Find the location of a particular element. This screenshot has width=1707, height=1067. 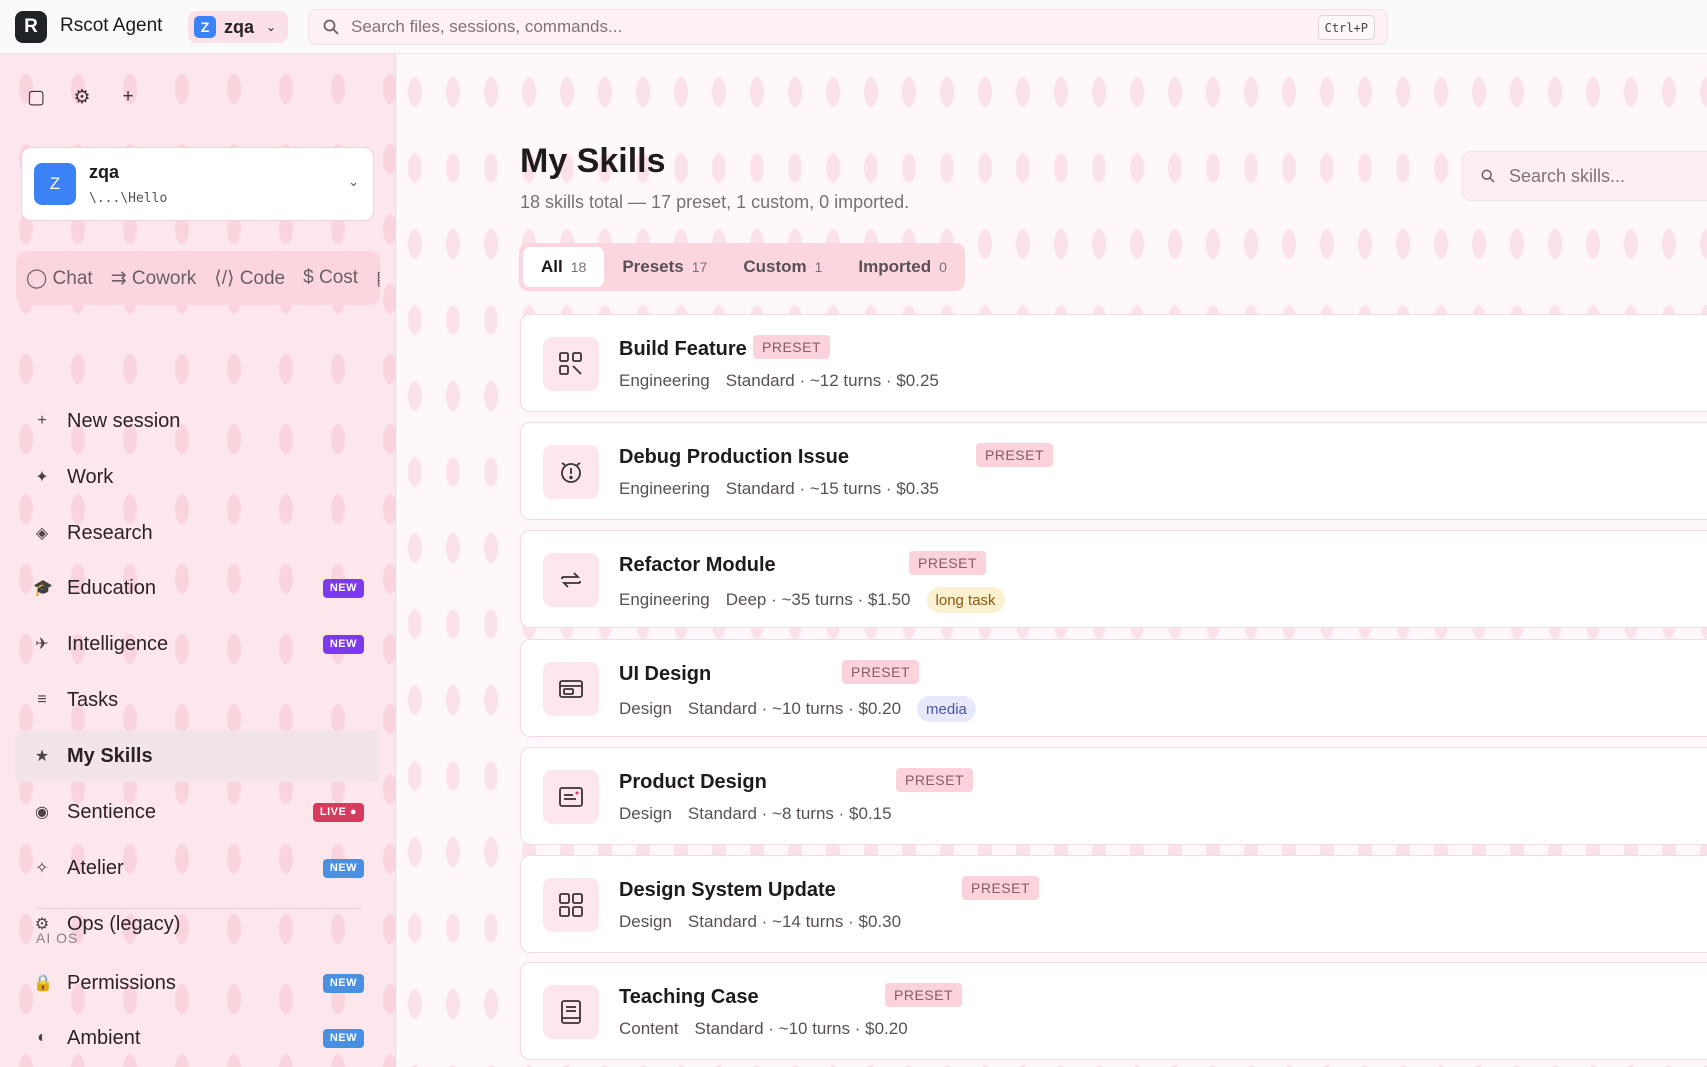

mode-cowork: ⇉ Cowork is located at coordinates (154, 278).